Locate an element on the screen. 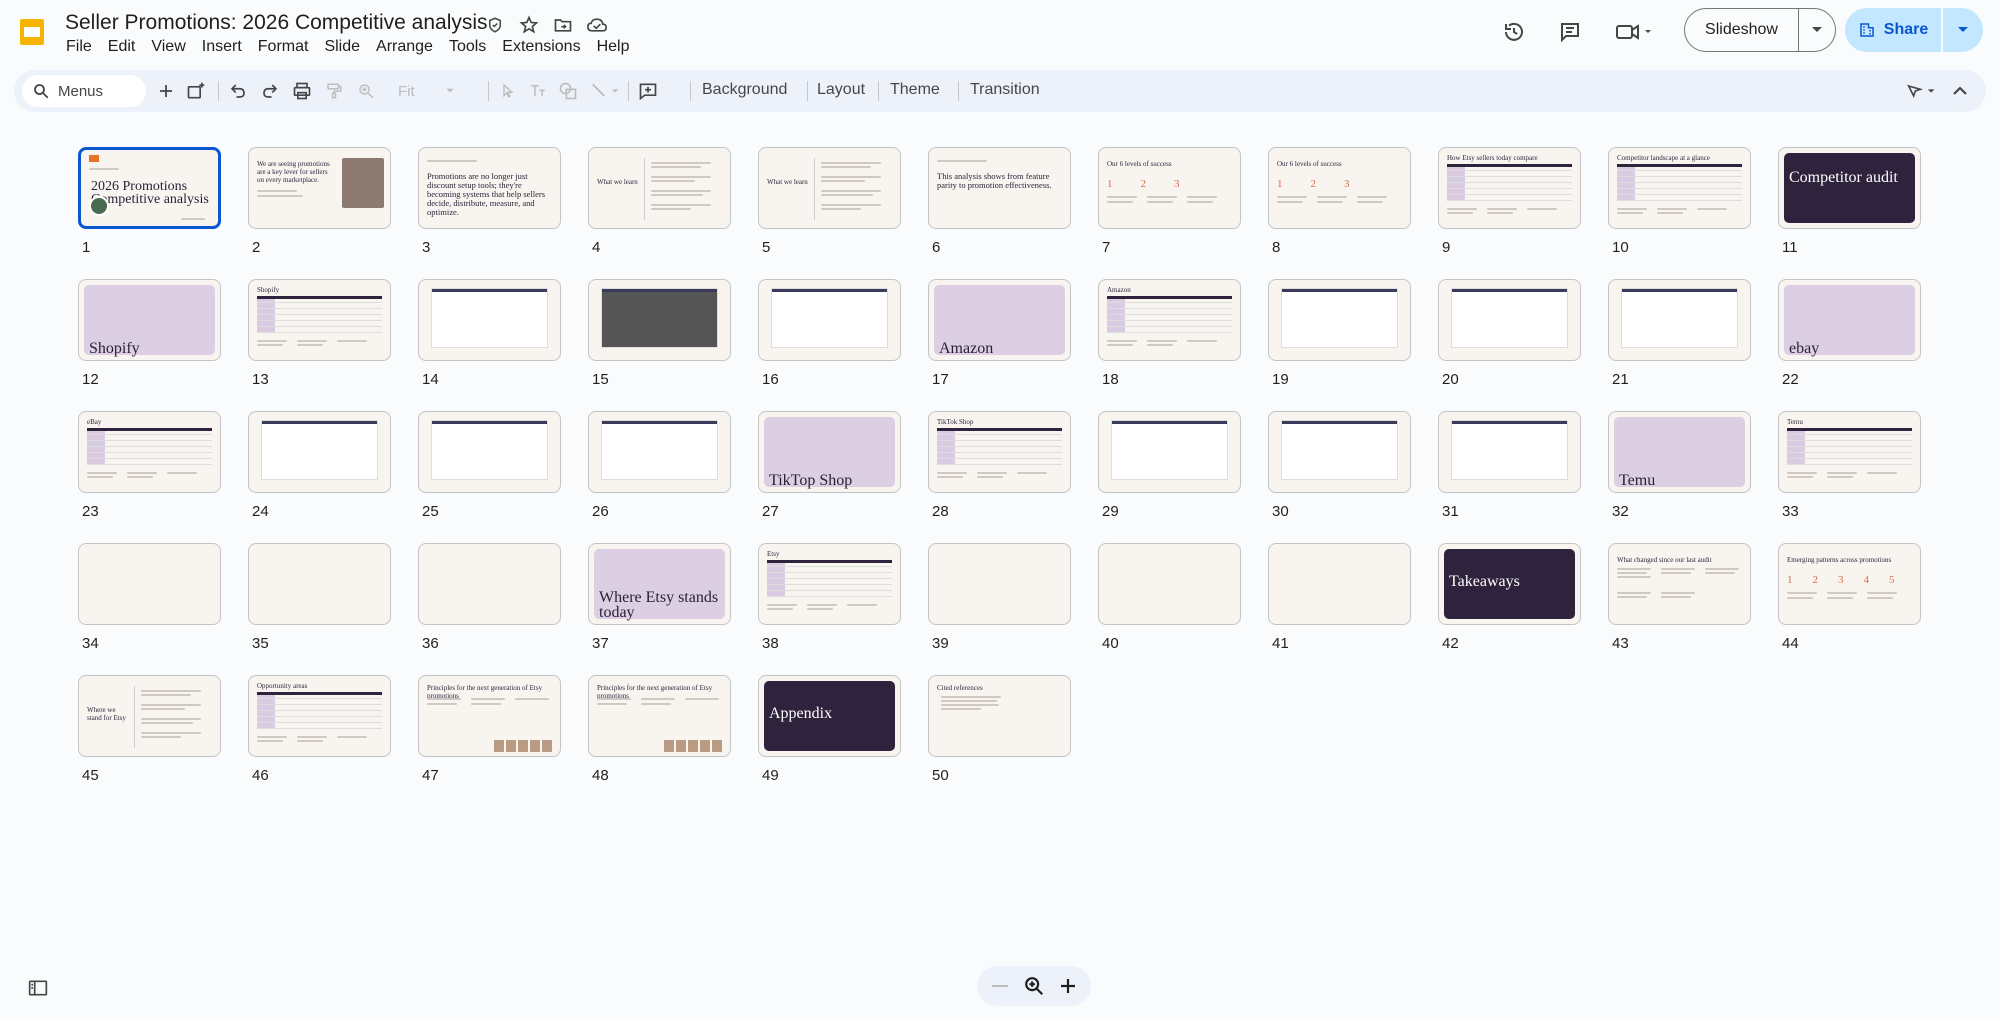 This screenshot has width=2000, height=1017. menu-edit: Edit is located at coordinates (122, 47).